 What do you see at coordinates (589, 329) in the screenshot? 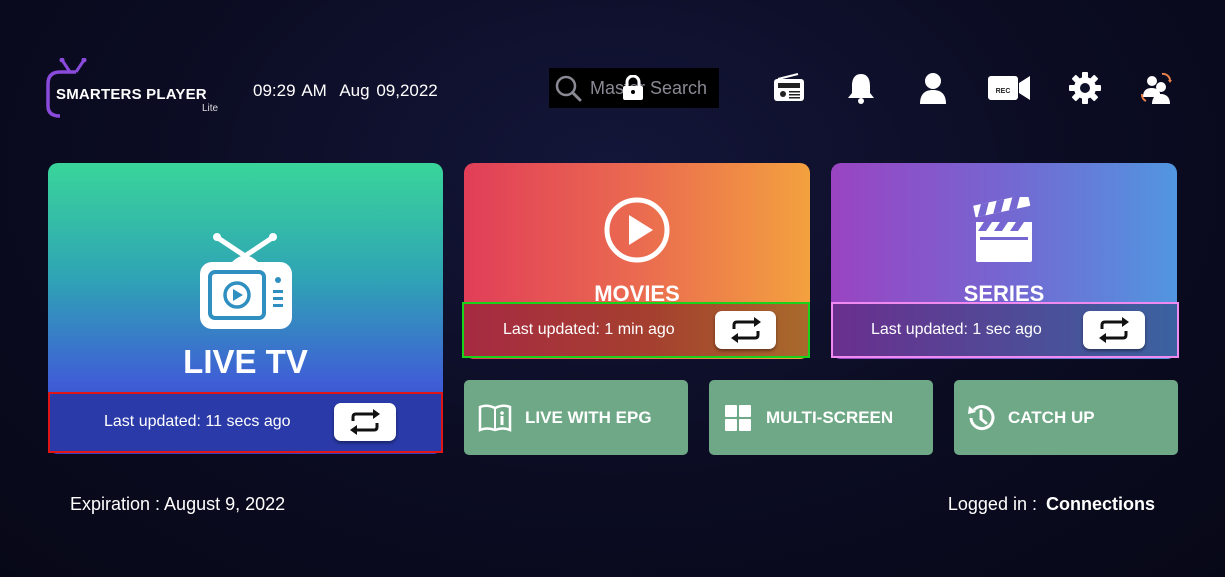
I see `movies-last-updated: Last updated: 1 min ago` at bounding box center [589, 329].